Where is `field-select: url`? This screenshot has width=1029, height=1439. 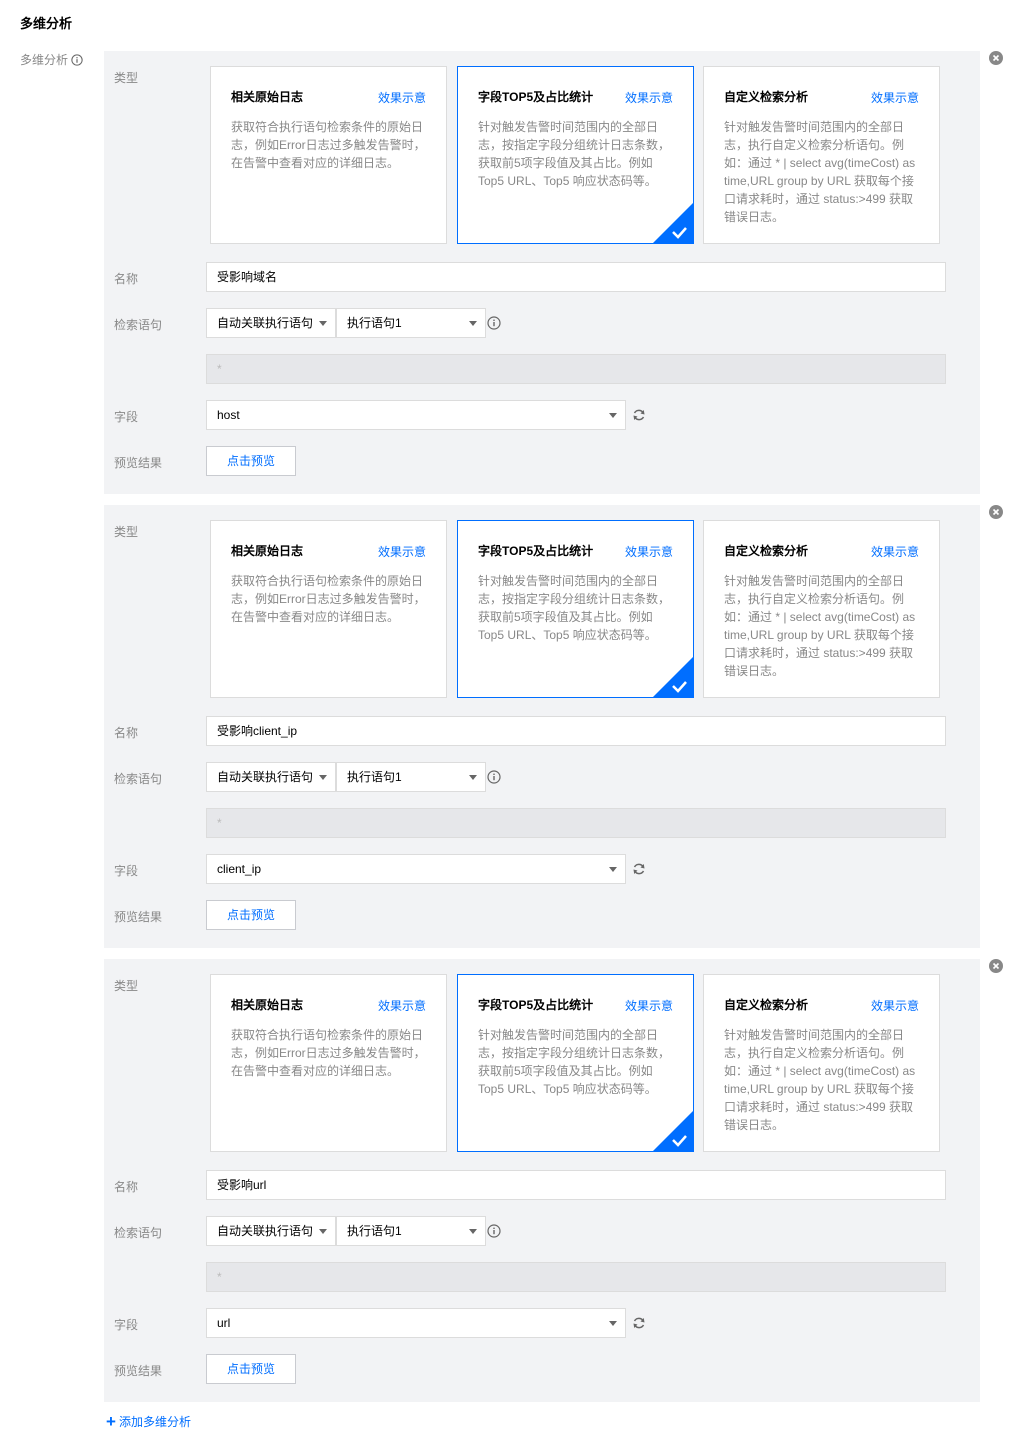
field-select: url is located at coordinates (416, 1323).